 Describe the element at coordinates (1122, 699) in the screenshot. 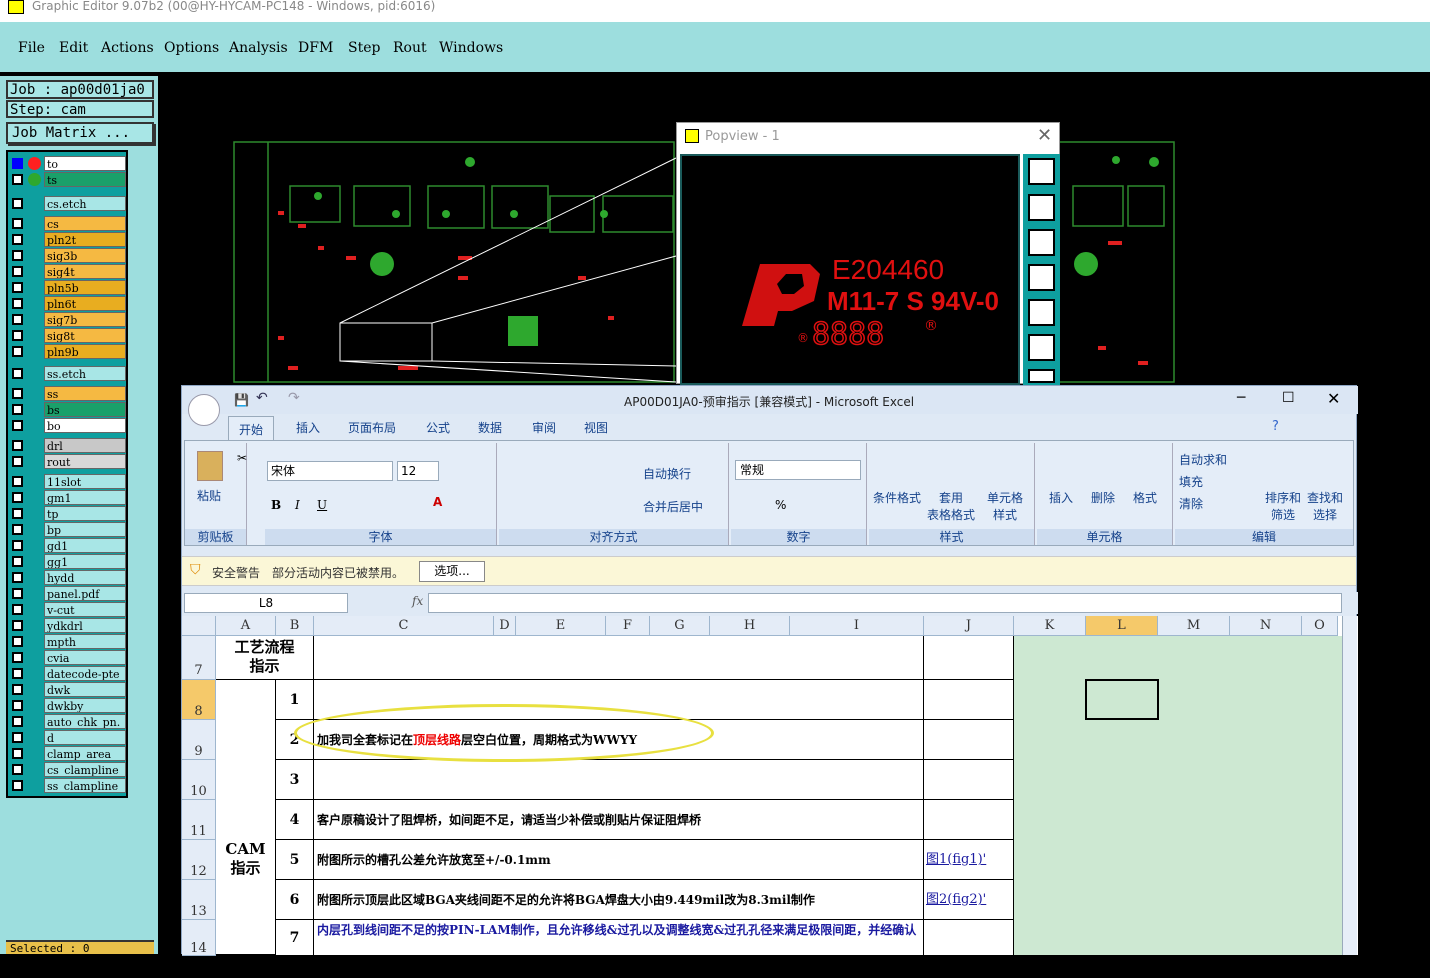

I see `selected-cell-l8` at that location.